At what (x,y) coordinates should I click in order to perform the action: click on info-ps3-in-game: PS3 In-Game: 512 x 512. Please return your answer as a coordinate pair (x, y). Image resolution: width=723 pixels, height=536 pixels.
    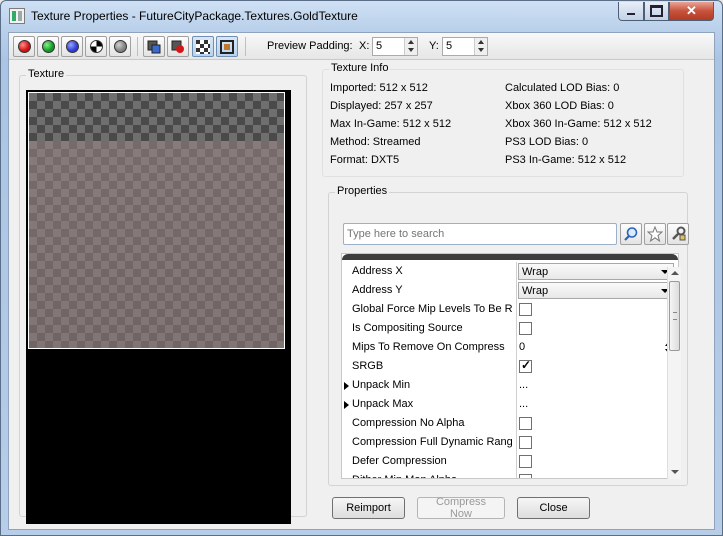
    Looking at the image, I should click on (566, 160).